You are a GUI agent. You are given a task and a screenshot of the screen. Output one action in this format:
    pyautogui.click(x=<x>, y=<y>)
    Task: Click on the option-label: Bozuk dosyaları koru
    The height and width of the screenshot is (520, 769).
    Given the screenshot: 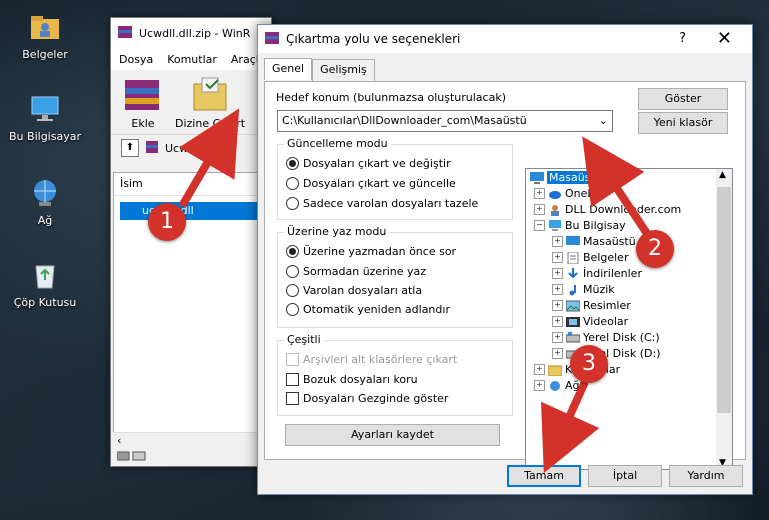 What is the action you would take?
    pyautogui.click(x=360, y=379)
    